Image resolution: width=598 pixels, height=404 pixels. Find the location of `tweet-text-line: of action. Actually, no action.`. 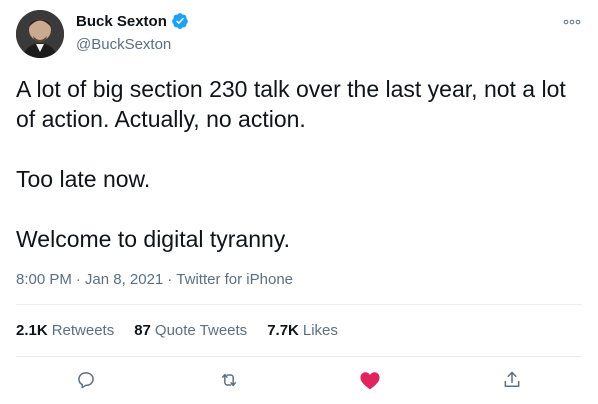

tweet-text-line: of action. Actually, no action. is located at coordinates (161, 119).